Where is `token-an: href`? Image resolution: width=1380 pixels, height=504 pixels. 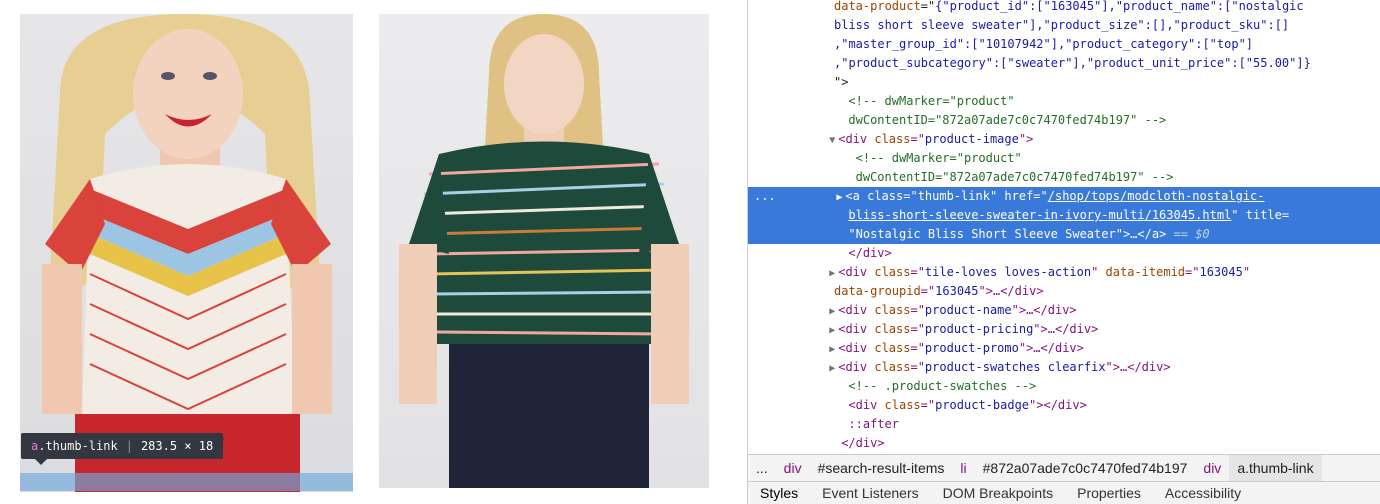
token-an: href is located at coordinates (1019, 196).